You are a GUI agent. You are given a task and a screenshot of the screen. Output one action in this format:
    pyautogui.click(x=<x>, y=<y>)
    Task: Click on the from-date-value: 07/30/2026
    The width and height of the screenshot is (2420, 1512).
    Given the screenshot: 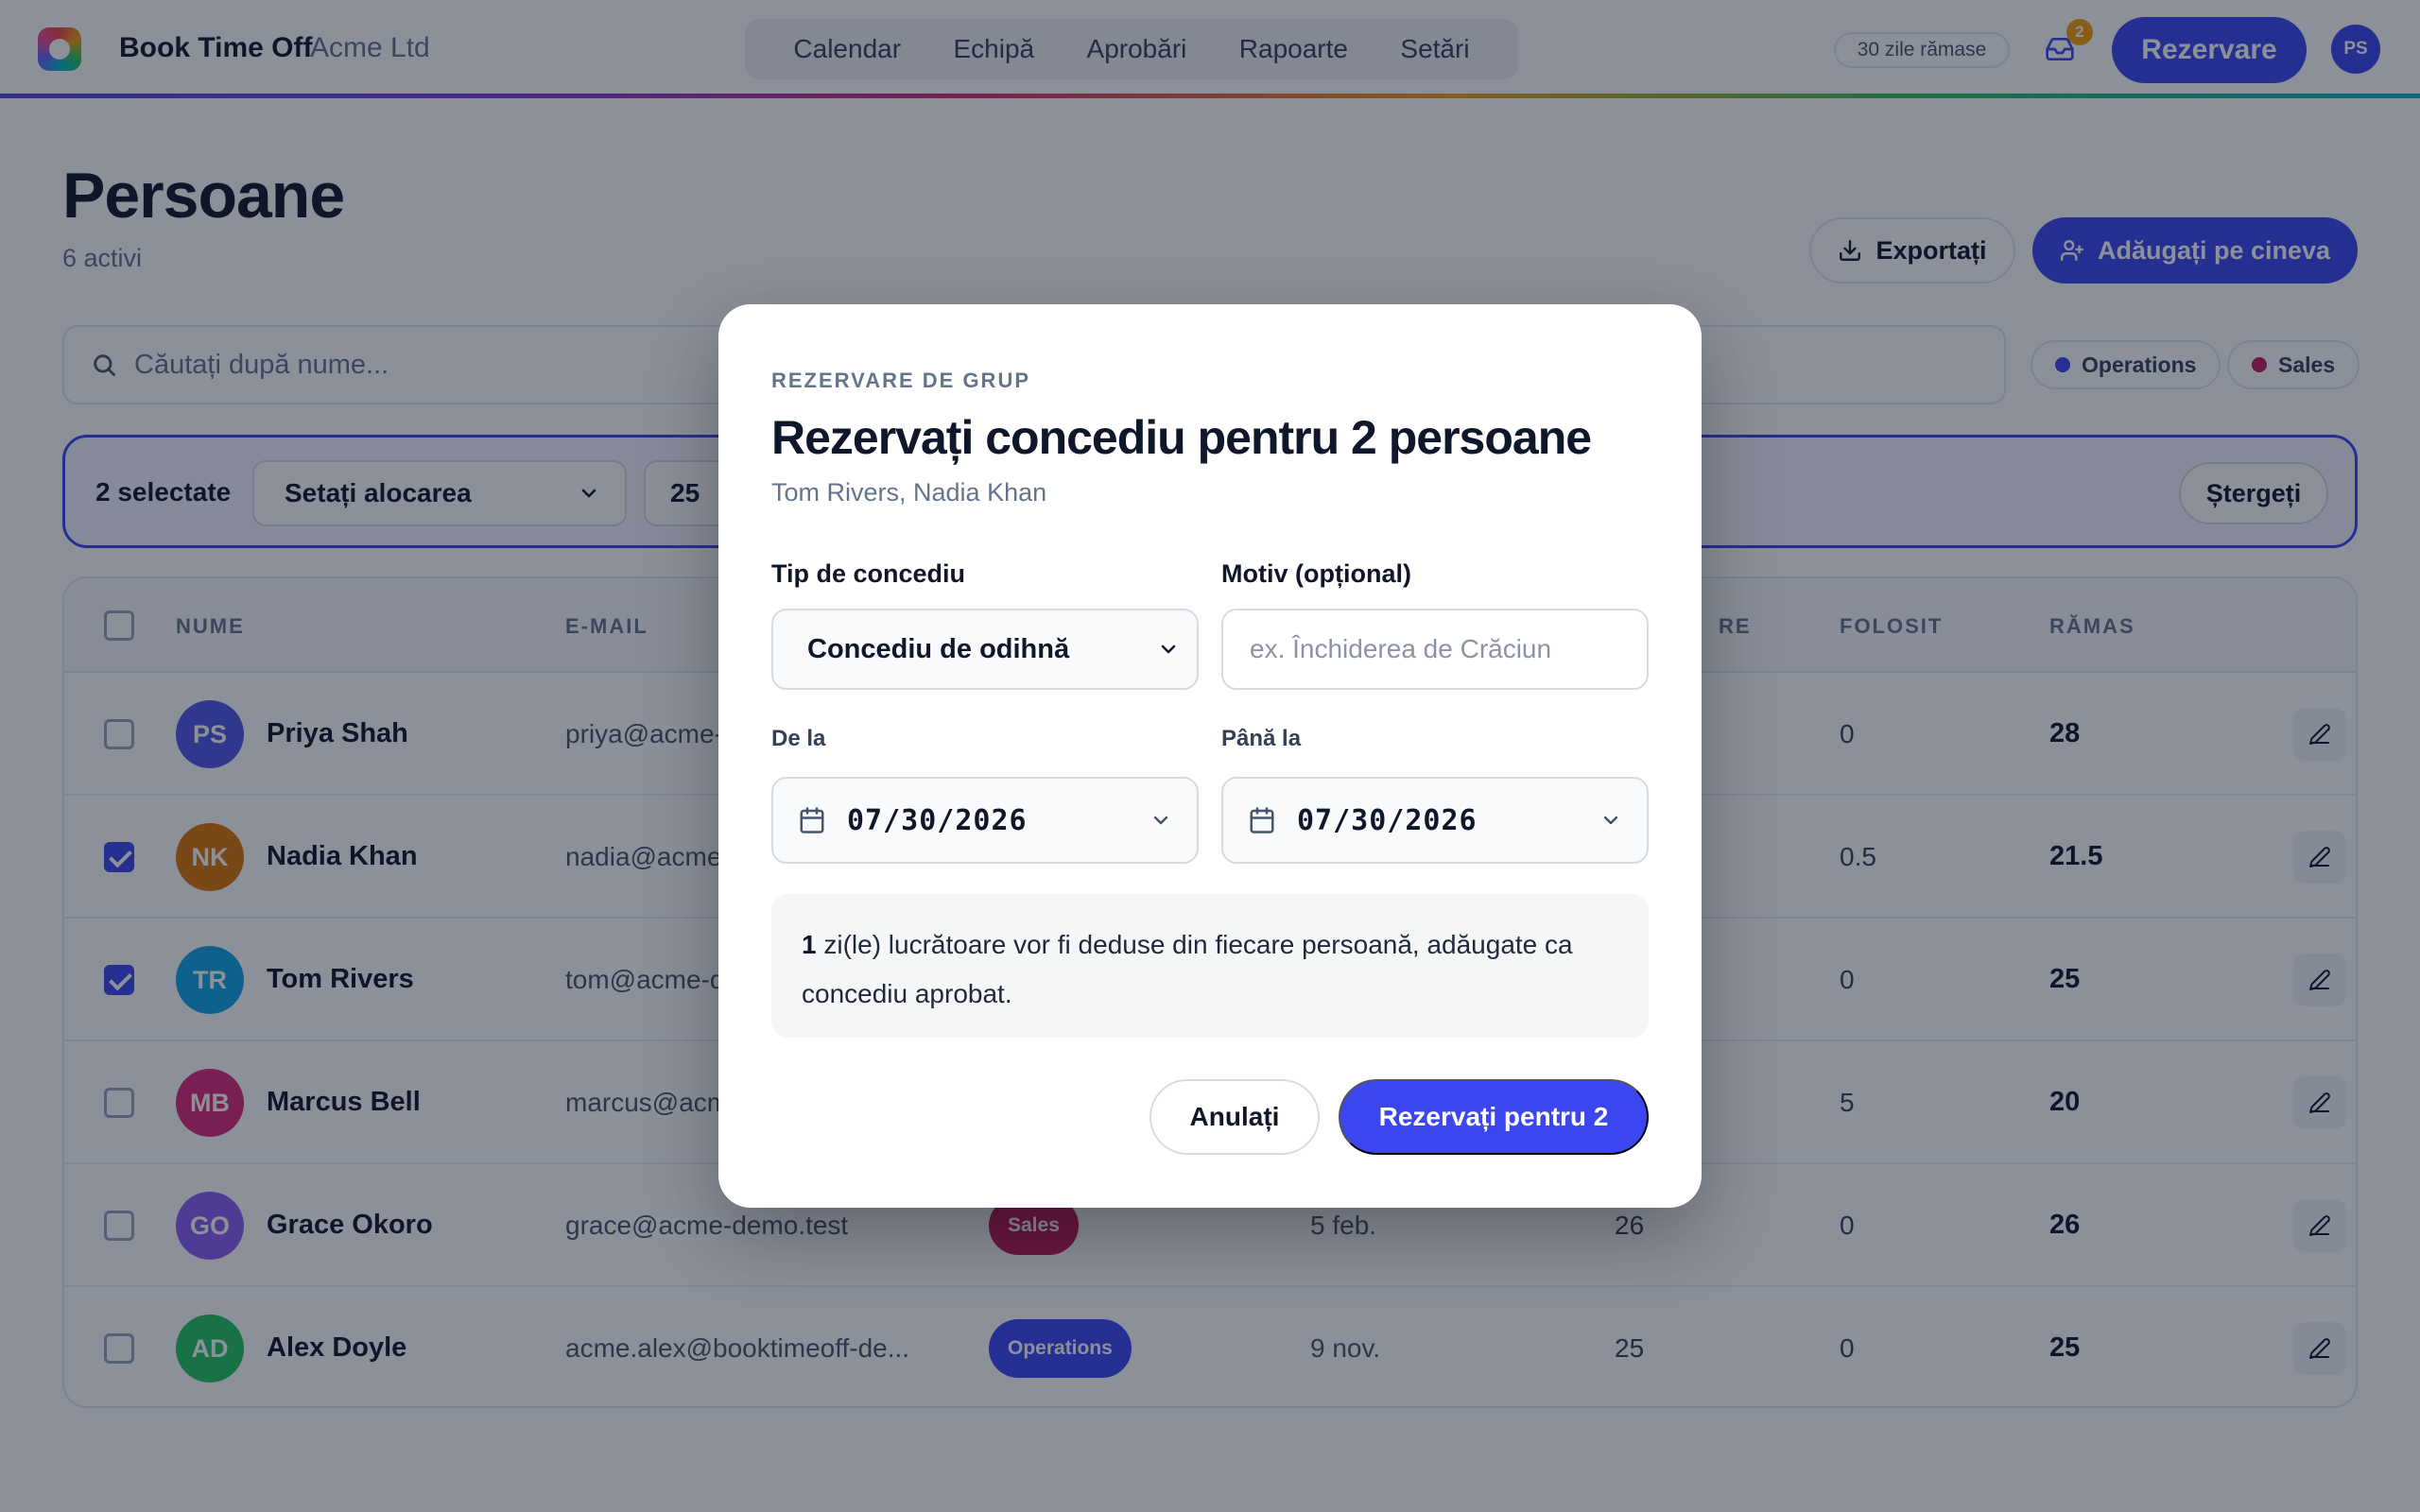 What is the action you would take?
    pyautogui.click(x=938, y=820)
    